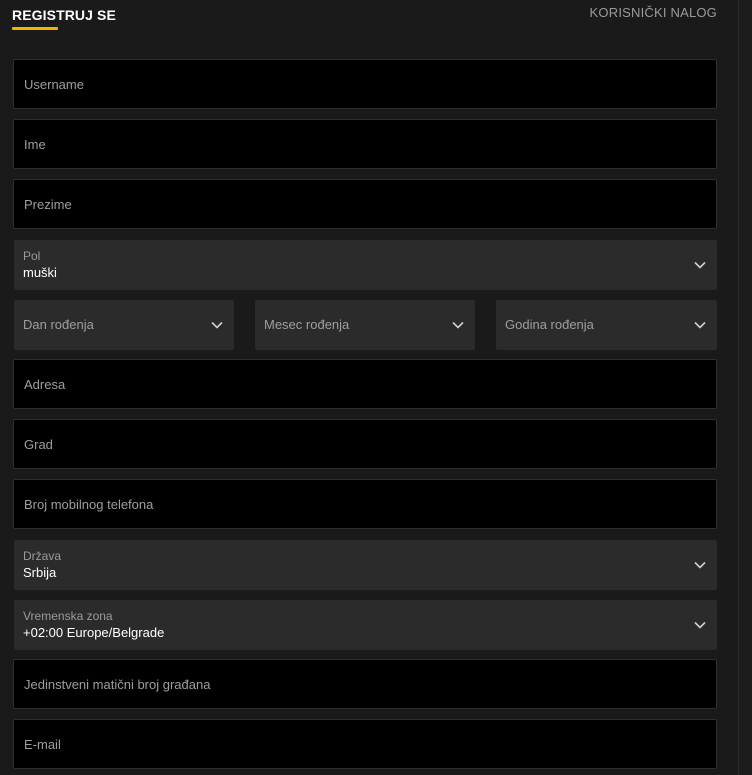 This screenshot has height=775, width=752. Describe the element at coordinates (369, 20) in the screenshot. I see `form-header: REGISTRUJ SE KORISNIČKI NALOG` at that location.